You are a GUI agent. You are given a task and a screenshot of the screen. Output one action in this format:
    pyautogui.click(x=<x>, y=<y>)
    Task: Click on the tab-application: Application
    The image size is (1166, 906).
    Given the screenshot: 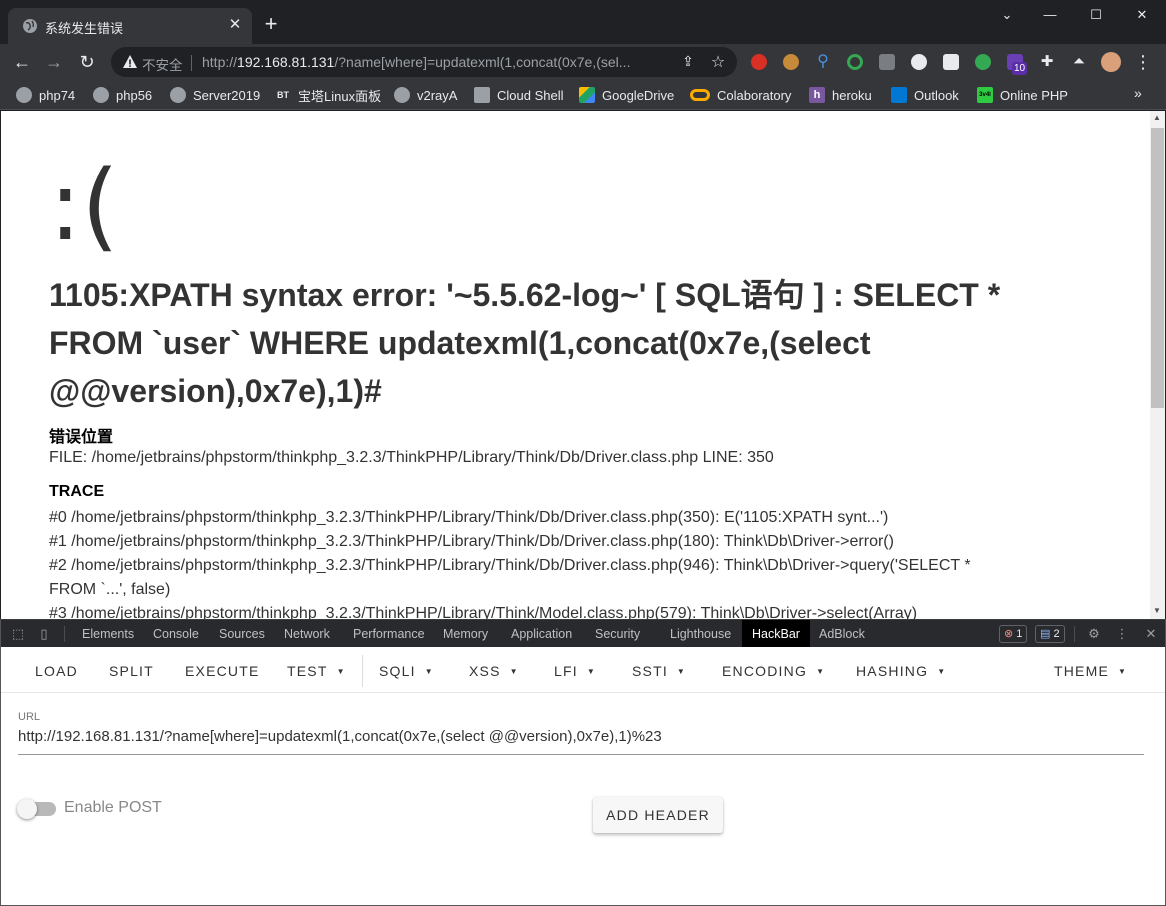 What is the action you would take?
    pyautogui.click(x=541, y=634)
    